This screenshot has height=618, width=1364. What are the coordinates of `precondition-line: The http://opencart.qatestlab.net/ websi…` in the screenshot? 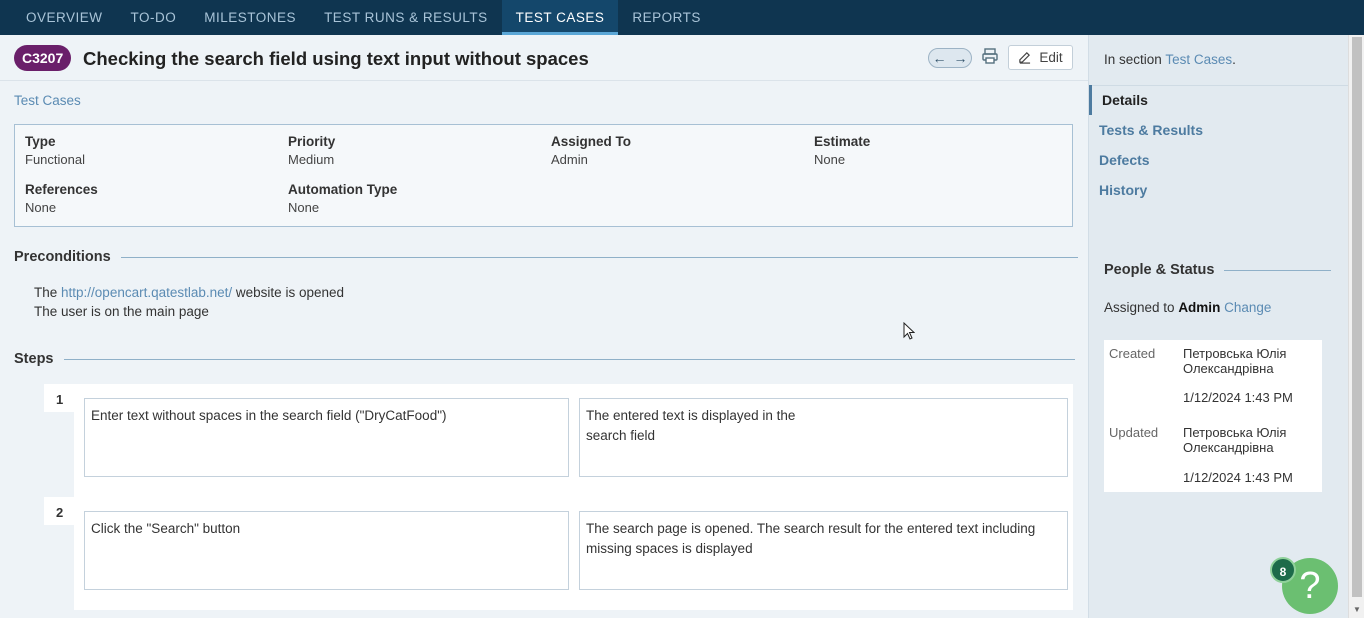 It's located at (189, 292).